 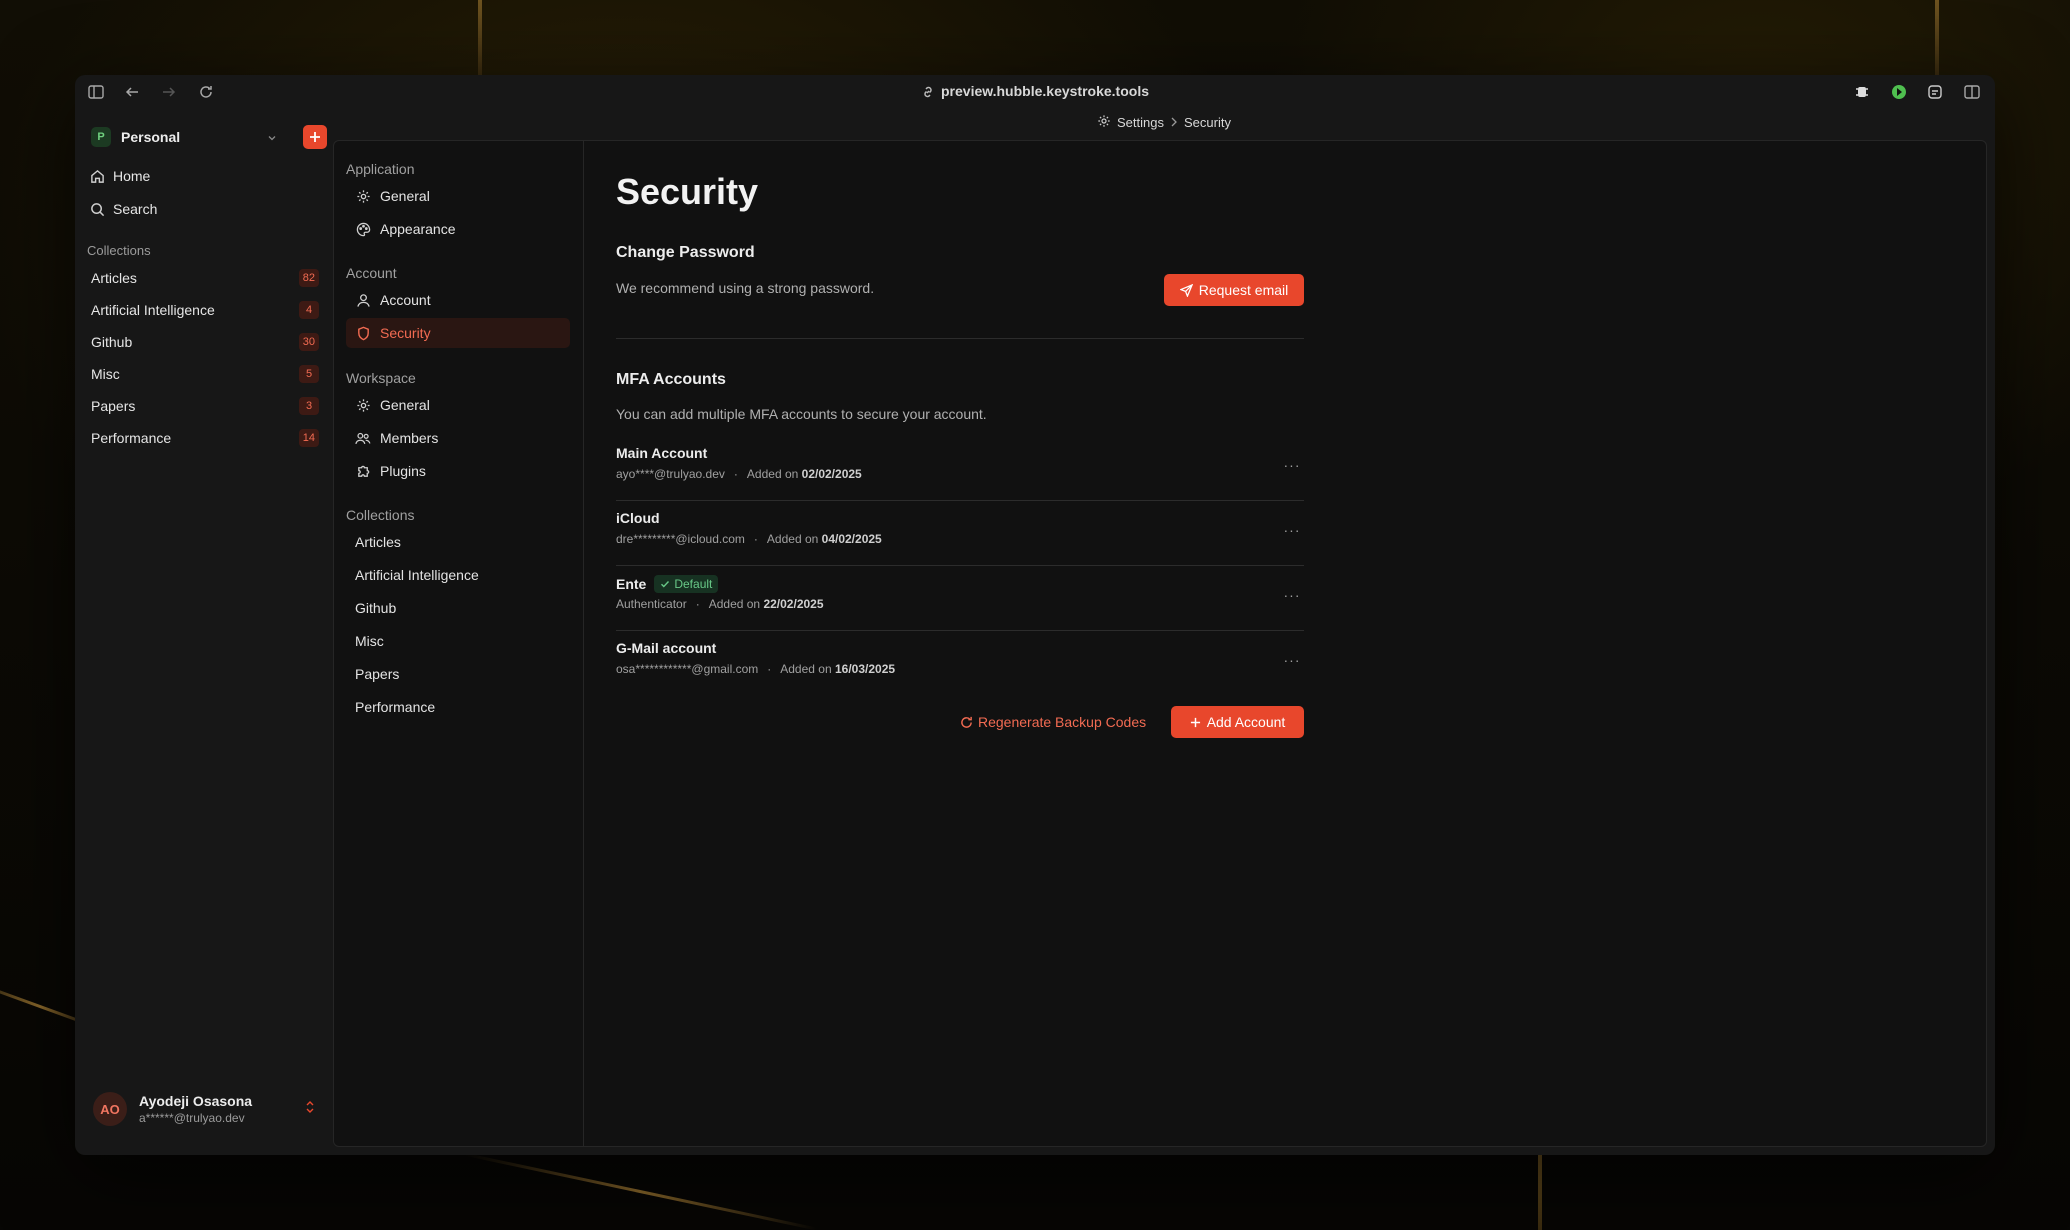 I want to click on mfa-account-name: G-Mail account, so click(x=666, y=648).